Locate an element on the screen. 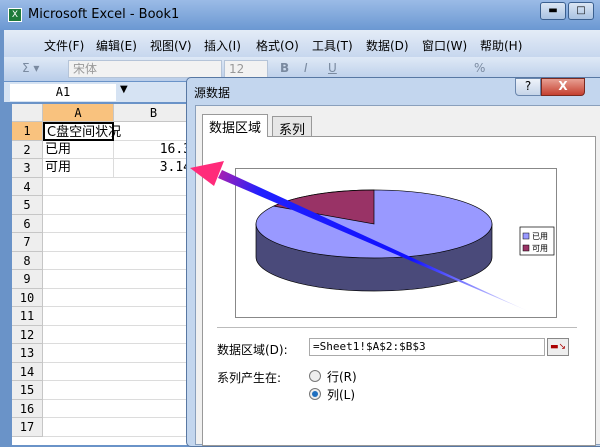  menu-format: 格式(O) is located at coordinates (277, 45).